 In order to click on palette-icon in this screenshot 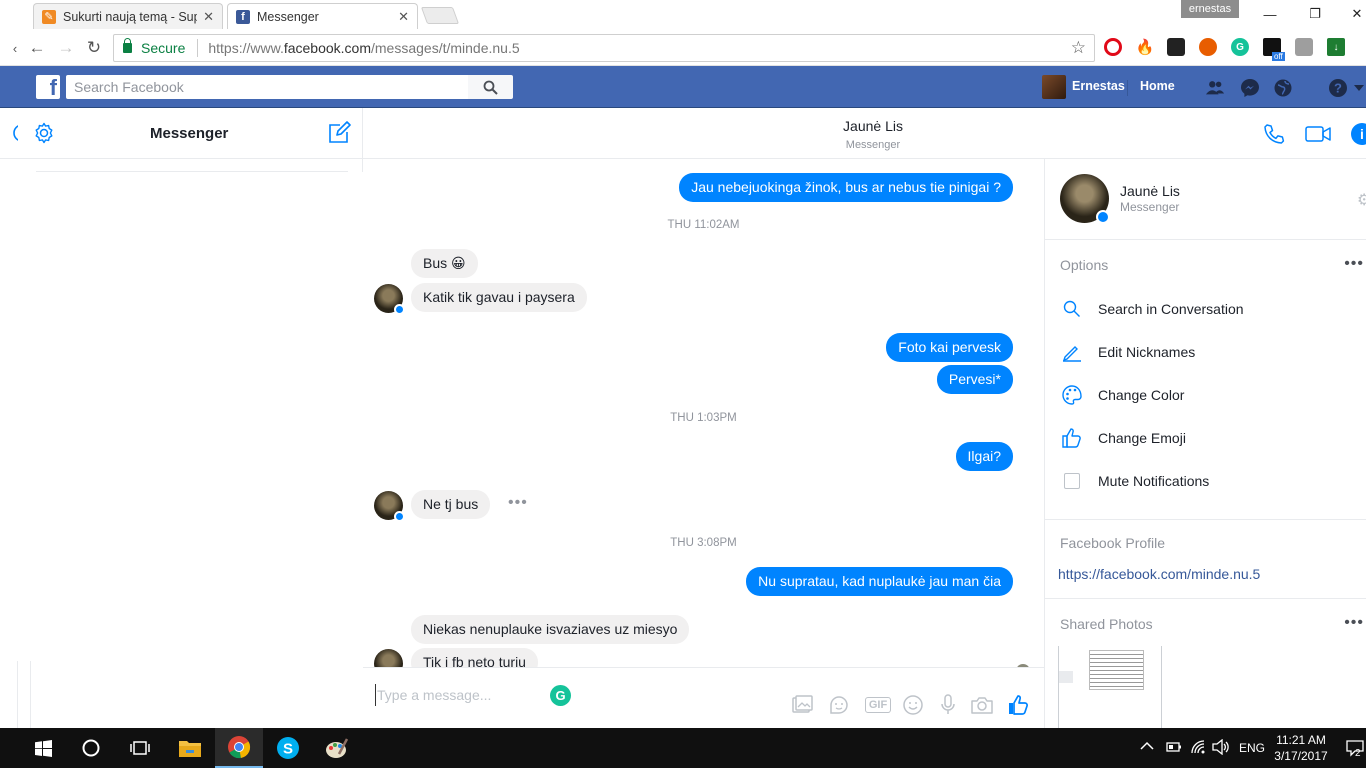, I will do `click(1072, 395)`.